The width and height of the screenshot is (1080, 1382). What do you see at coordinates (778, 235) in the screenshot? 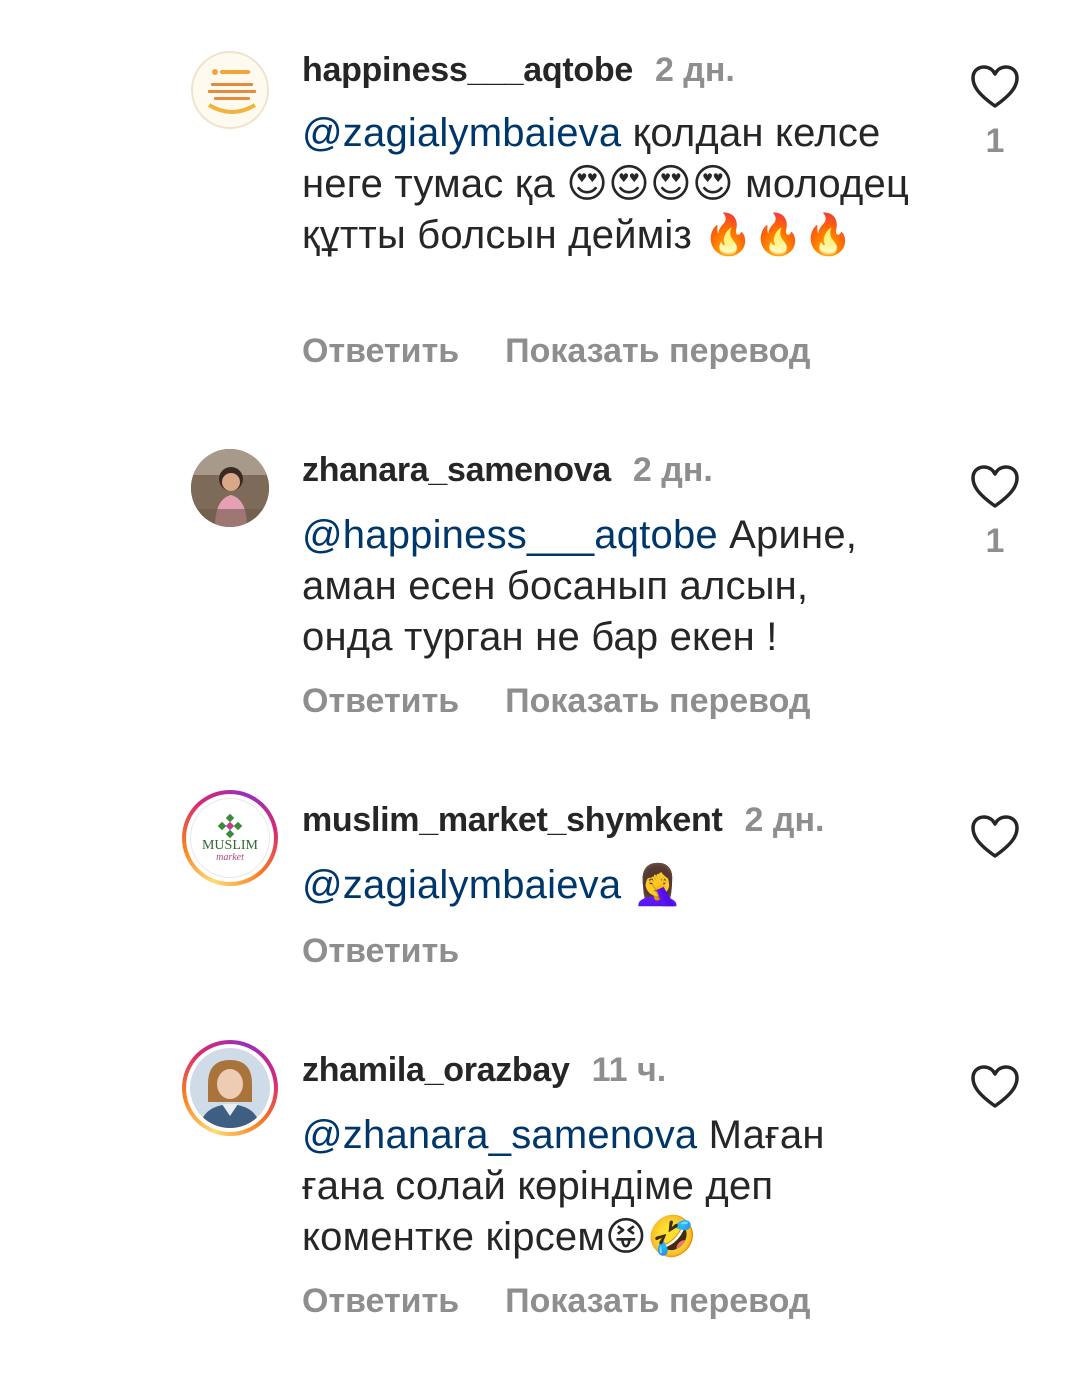
I see `emoji-group: 🔥🔥🔥` at bounding box center [778, 235].